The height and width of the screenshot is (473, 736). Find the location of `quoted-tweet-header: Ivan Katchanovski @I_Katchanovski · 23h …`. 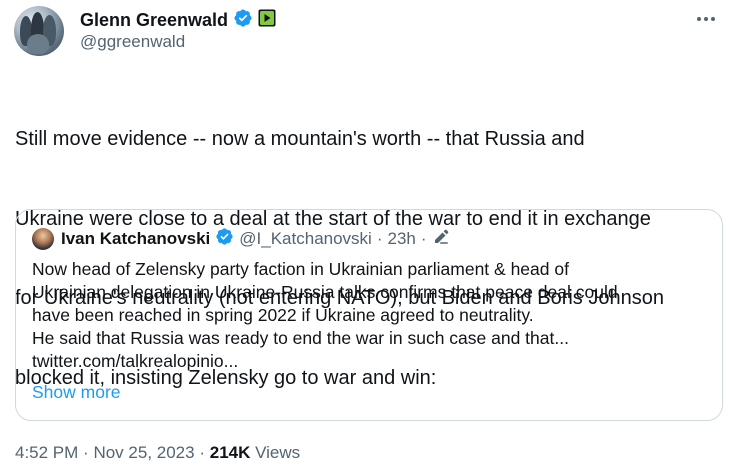

quoted-tweet-header: Ivan Katchanovski @I_Katchanovski · 23h … is located at coordinates (241, 239).